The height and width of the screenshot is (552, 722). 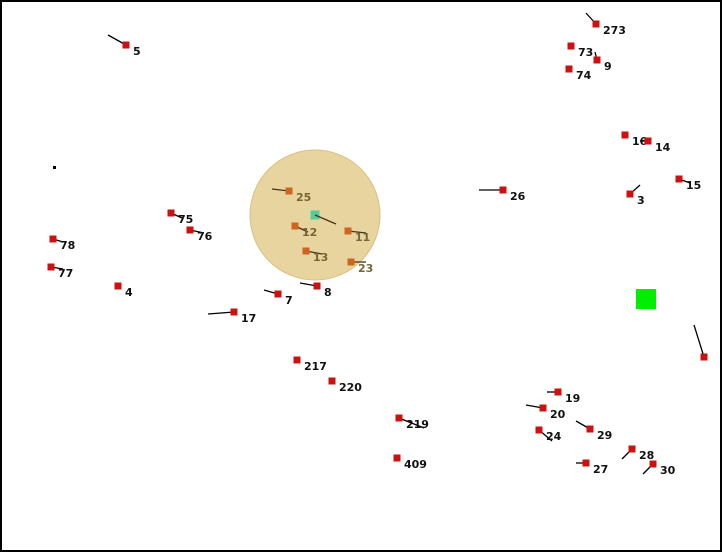 What do you see at coordinates (365, 268) in the screenshot?
I see `unit-label: 23` at bounding box center [365, 268].